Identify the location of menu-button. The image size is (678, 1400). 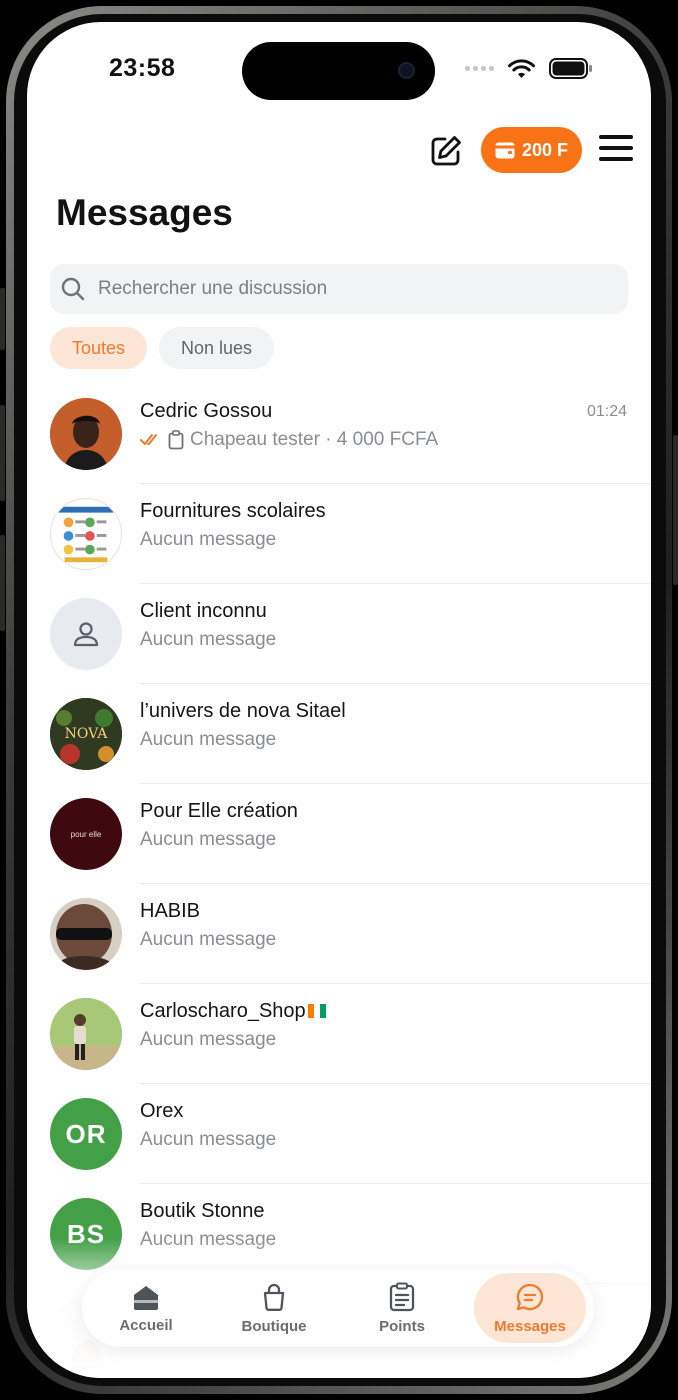
(616, 150).